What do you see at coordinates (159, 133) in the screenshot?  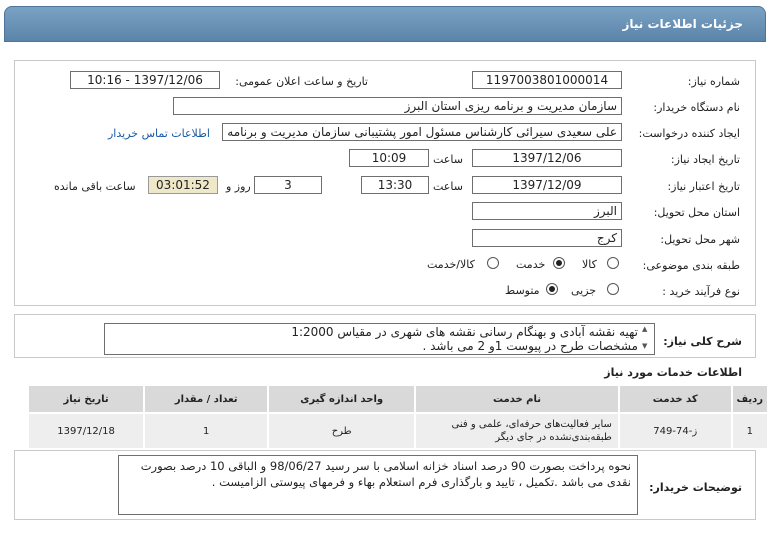 I see `buyer-contact-link: اطلاعات تماس خریدار` at bounding box center [159, 133].